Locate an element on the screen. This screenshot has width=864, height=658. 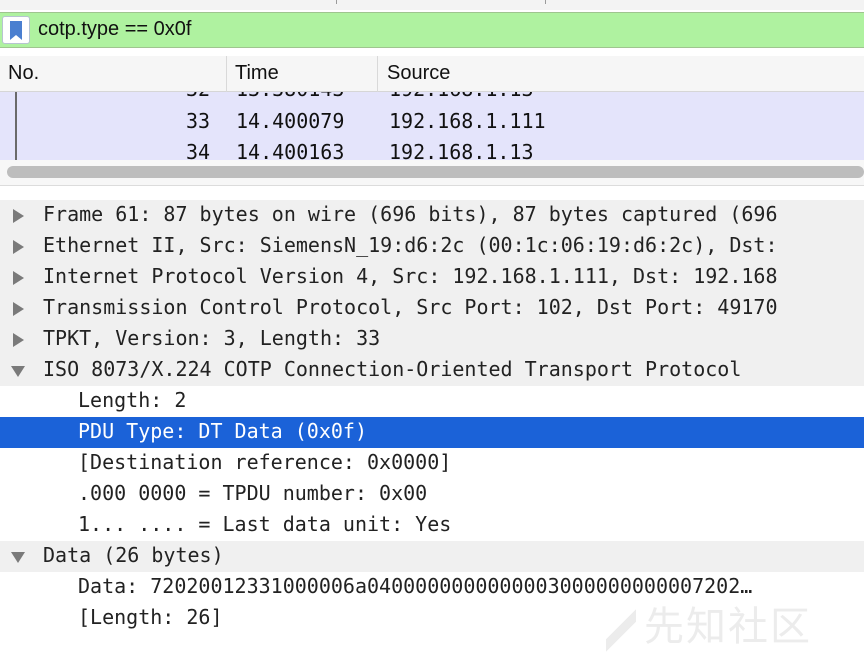
top-strip is located at coordinates (432, 5).